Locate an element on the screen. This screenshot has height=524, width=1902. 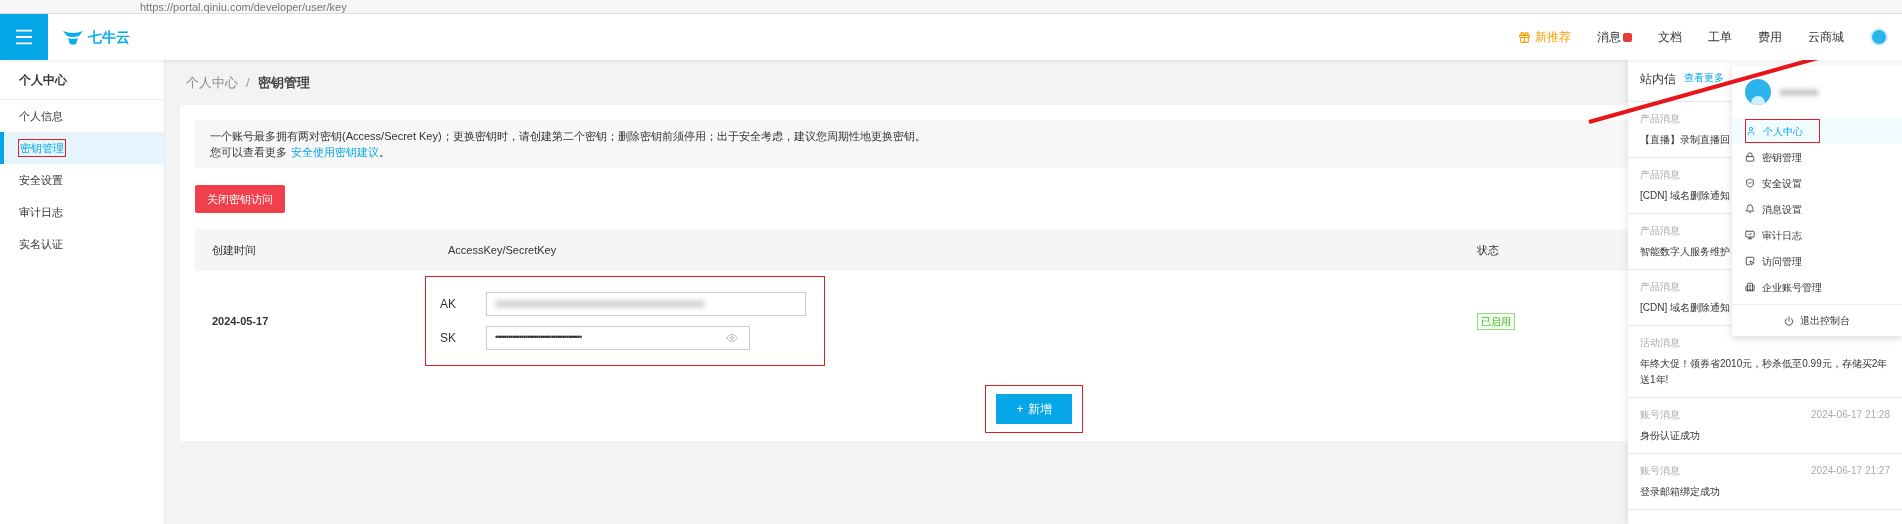
secret-key-field: •••••••••••••••••••••••••••••••••••••••• is located at coordinates (618, 338).